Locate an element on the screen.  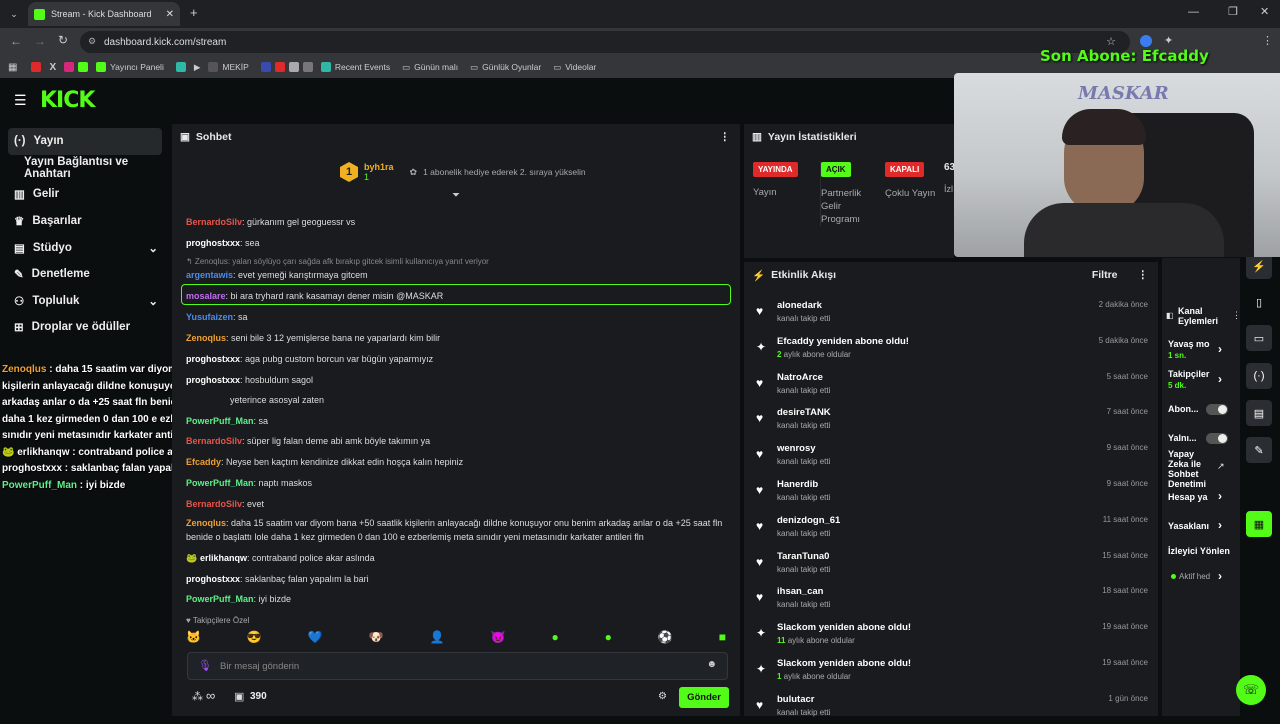
activity-event: ♥ TaranTuna0 kanalı takip etti 15 saat önce is located at coordinates (952, 566).